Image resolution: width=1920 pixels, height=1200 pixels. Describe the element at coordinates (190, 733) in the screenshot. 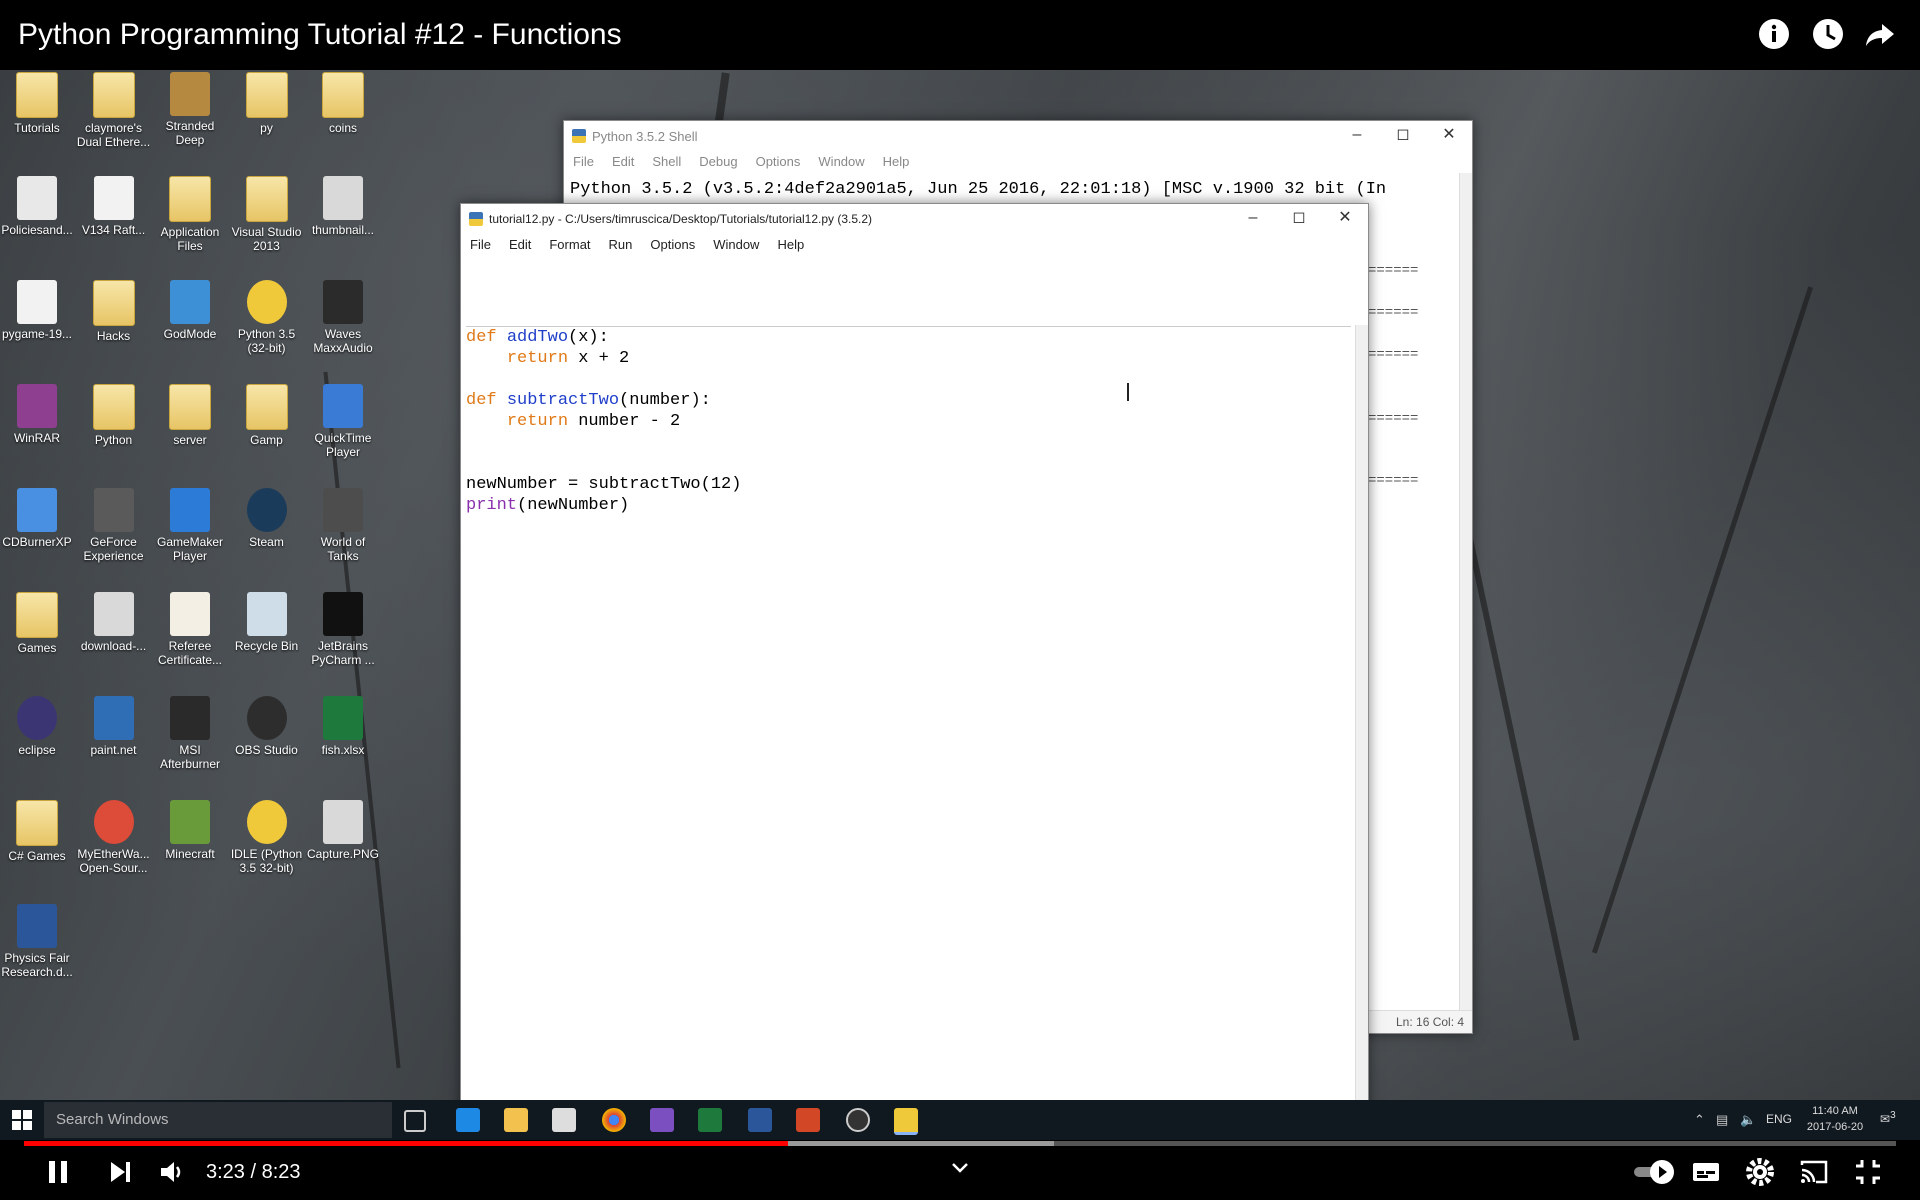

I see `desktop-icon: MSI Afterburner` at that location.